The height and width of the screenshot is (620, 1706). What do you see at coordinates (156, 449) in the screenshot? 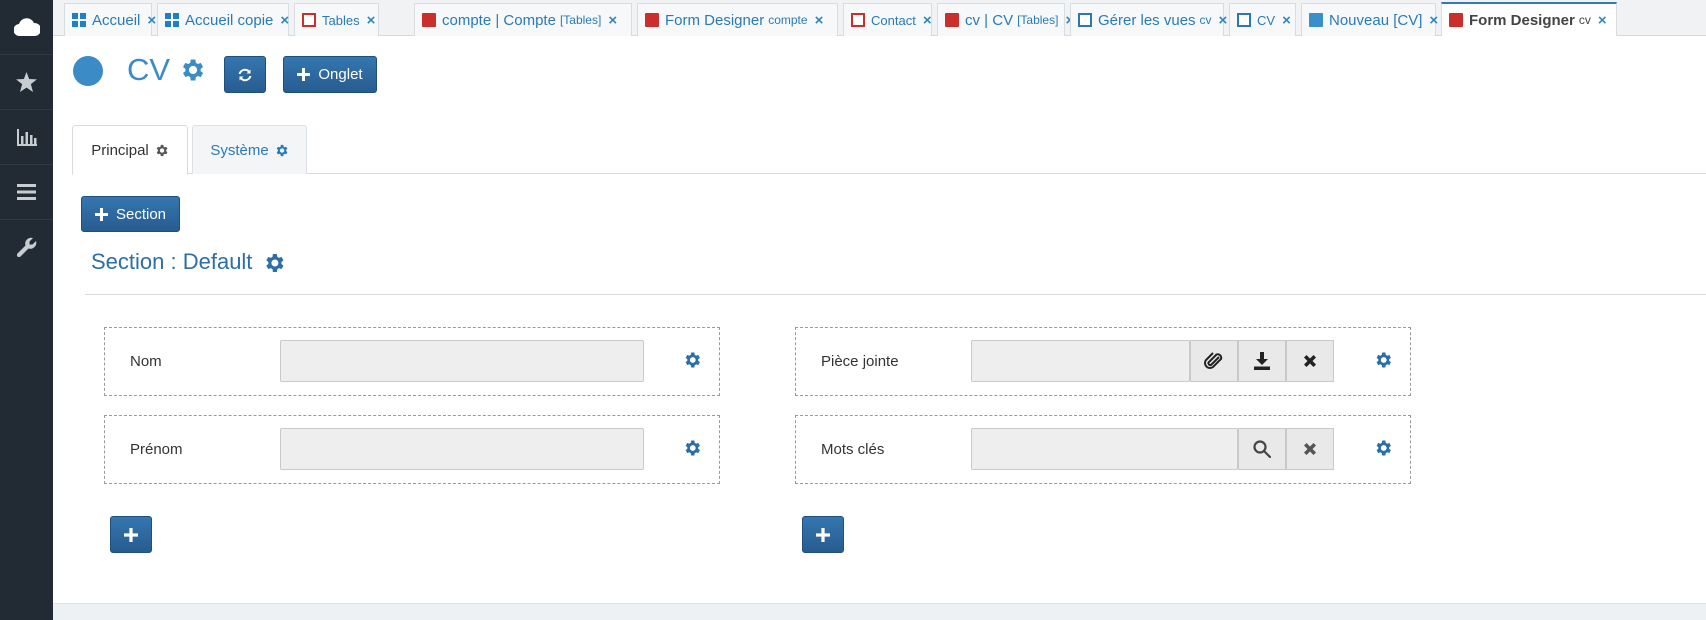
I see `field-label: Prénom` at bounding box center [156, 449].